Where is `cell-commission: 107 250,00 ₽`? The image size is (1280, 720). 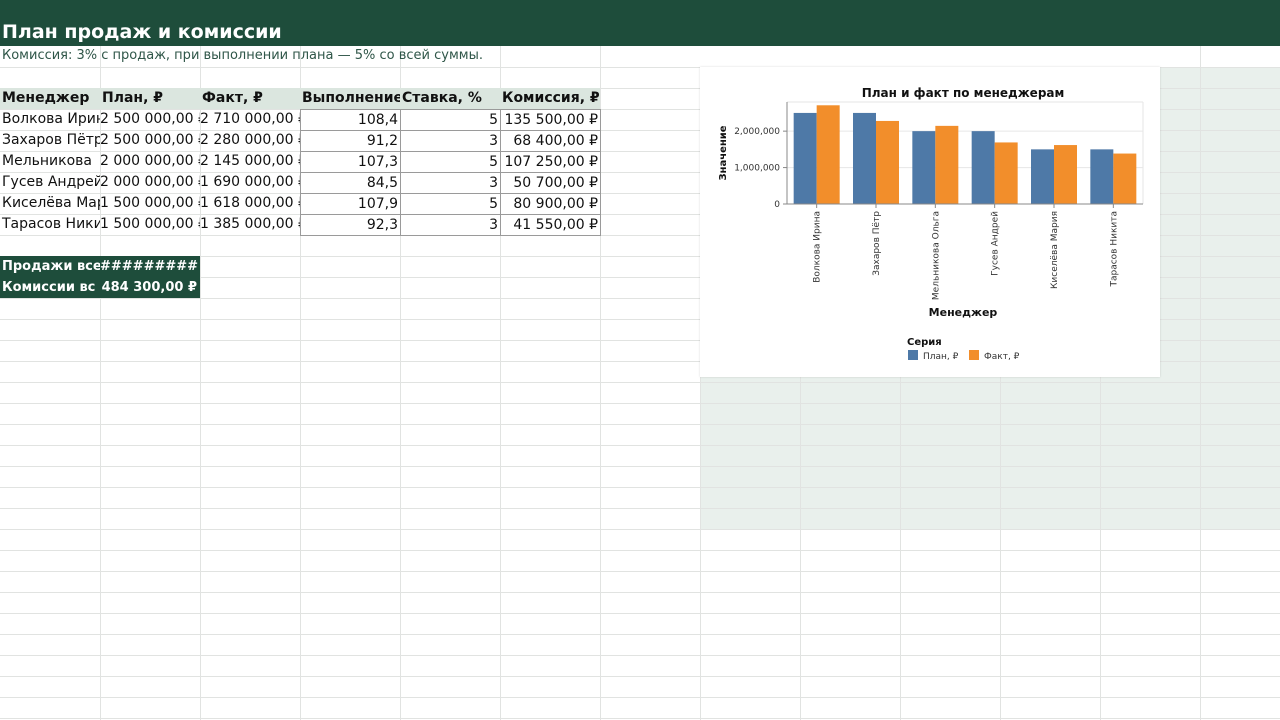 cell-commission: 107 250,00 ₽ is located at coordinates (550, 162).